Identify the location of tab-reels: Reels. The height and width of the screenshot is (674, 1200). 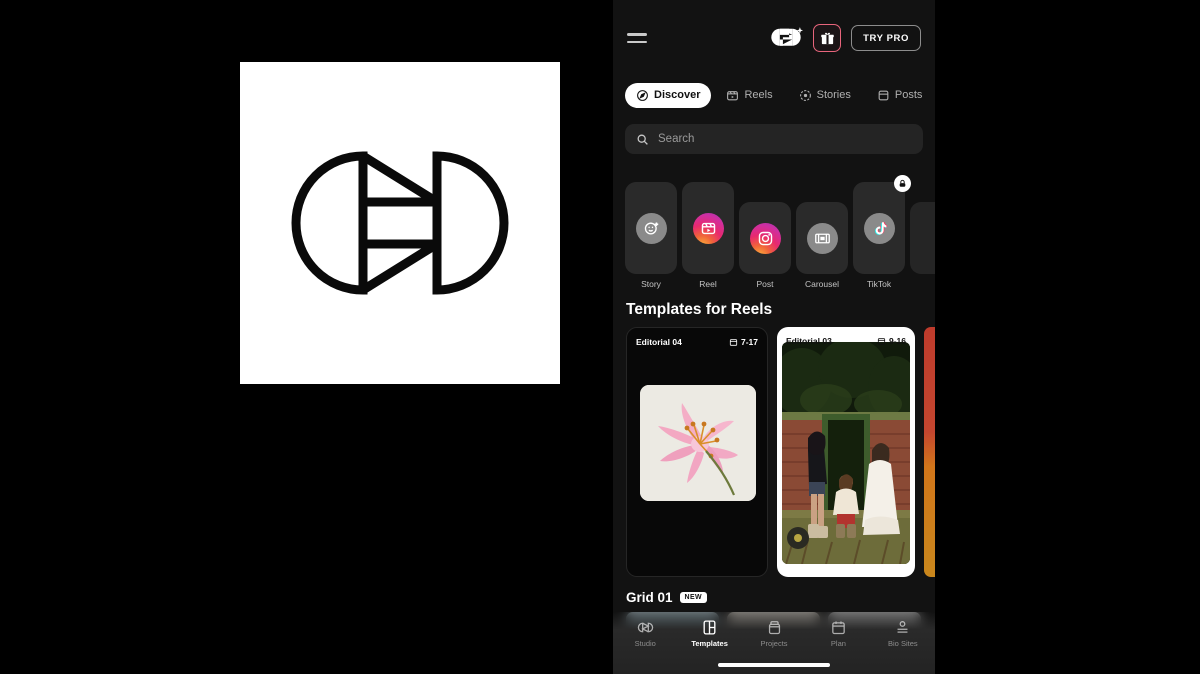
(749, 95).